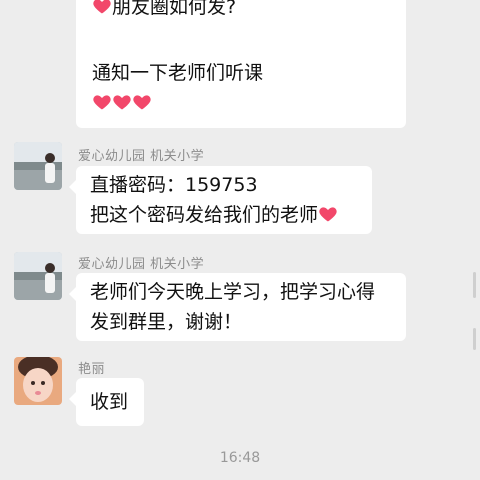 Image resolution: width=480 pixels, height=480 pixels. Describe the element at coordinates (241, 103) in the screenshot. I see `emoji-row` at that location.